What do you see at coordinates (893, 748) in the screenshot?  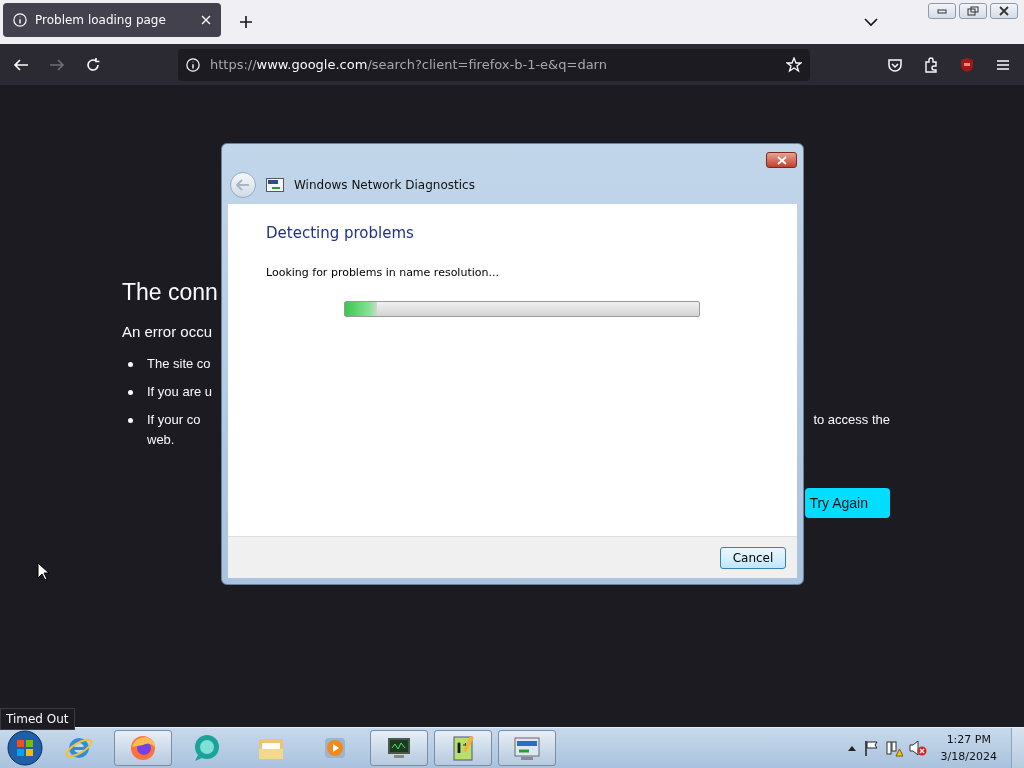 I see `network-warning-icon` at bounding box center [893, 748].